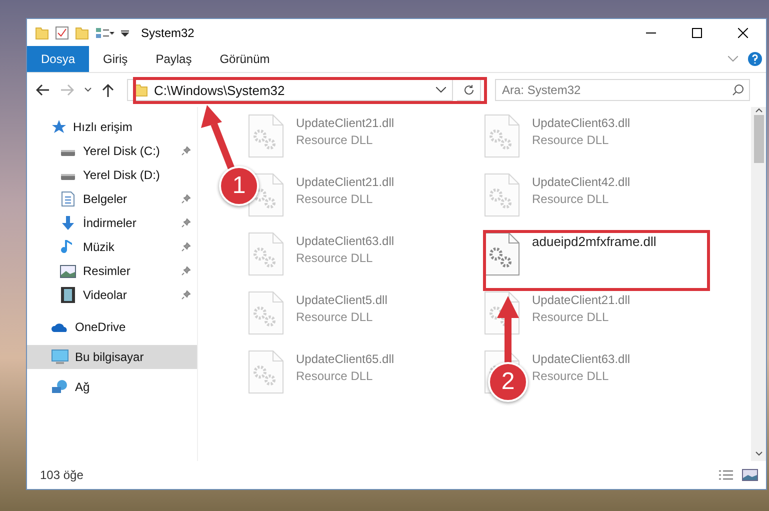  Describe the element at coordinates (67, 90) in the screenshot. I see `forward-arrow-icon` at that location.